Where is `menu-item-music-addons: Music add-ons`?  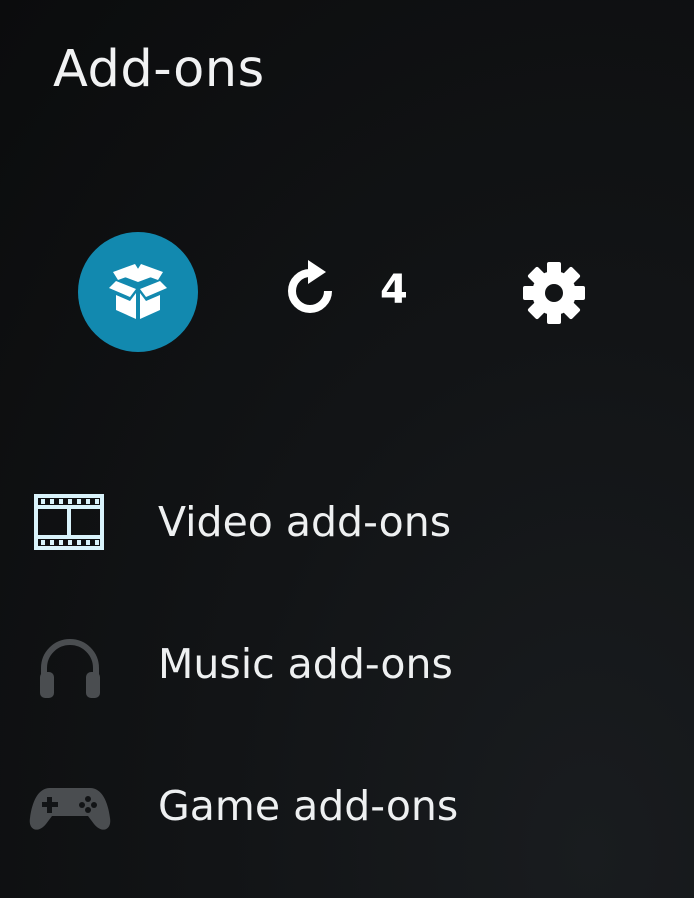
menu-item-music-addons: Music add-ons is located at coordinates (347, 665).